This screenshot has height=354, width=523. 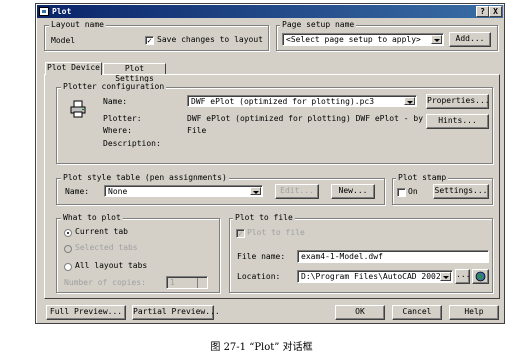 I want to click on plotter-label: Plotter:, so click(x=122, y=118).